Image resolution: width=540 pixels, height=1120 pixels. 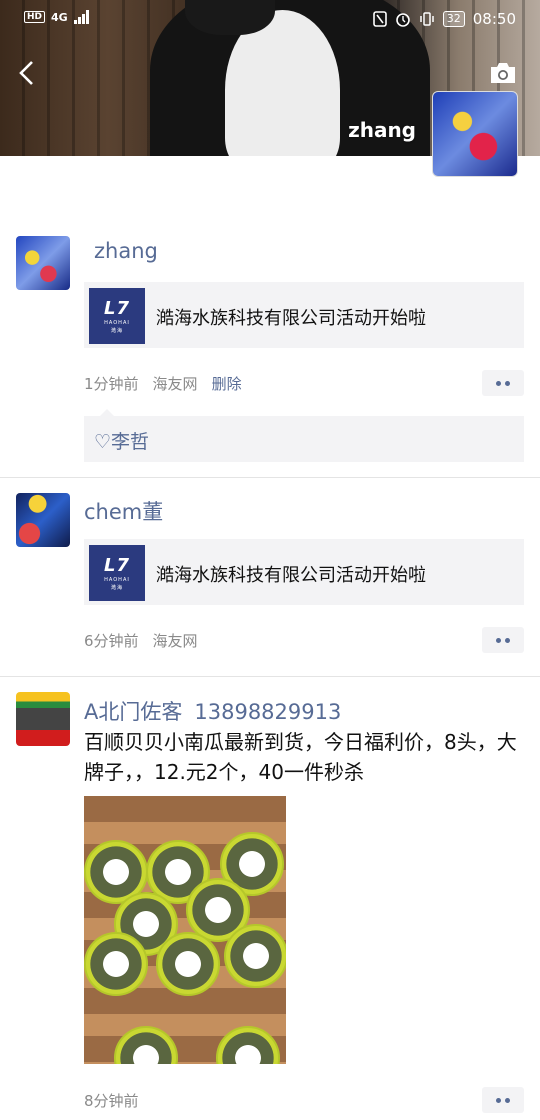 I want to click on post-author: A北门佐客 13898829913, so click(x=212, y=711).